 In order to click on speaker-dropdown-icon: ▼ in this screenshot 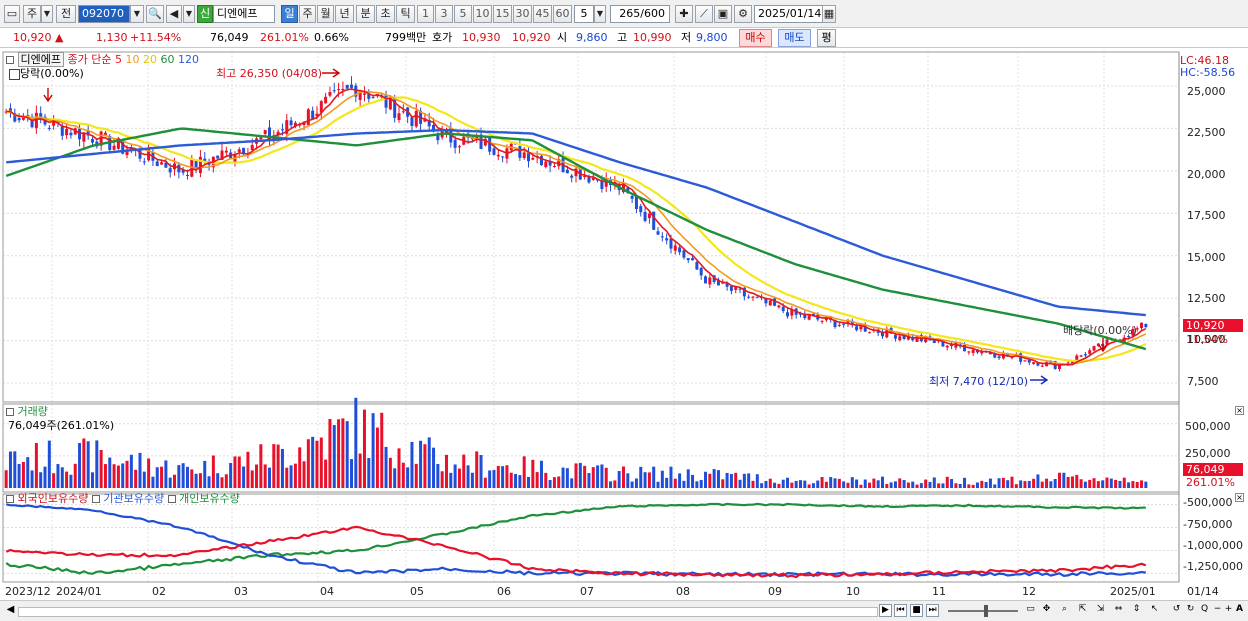, I will do `click(189, 14)`.